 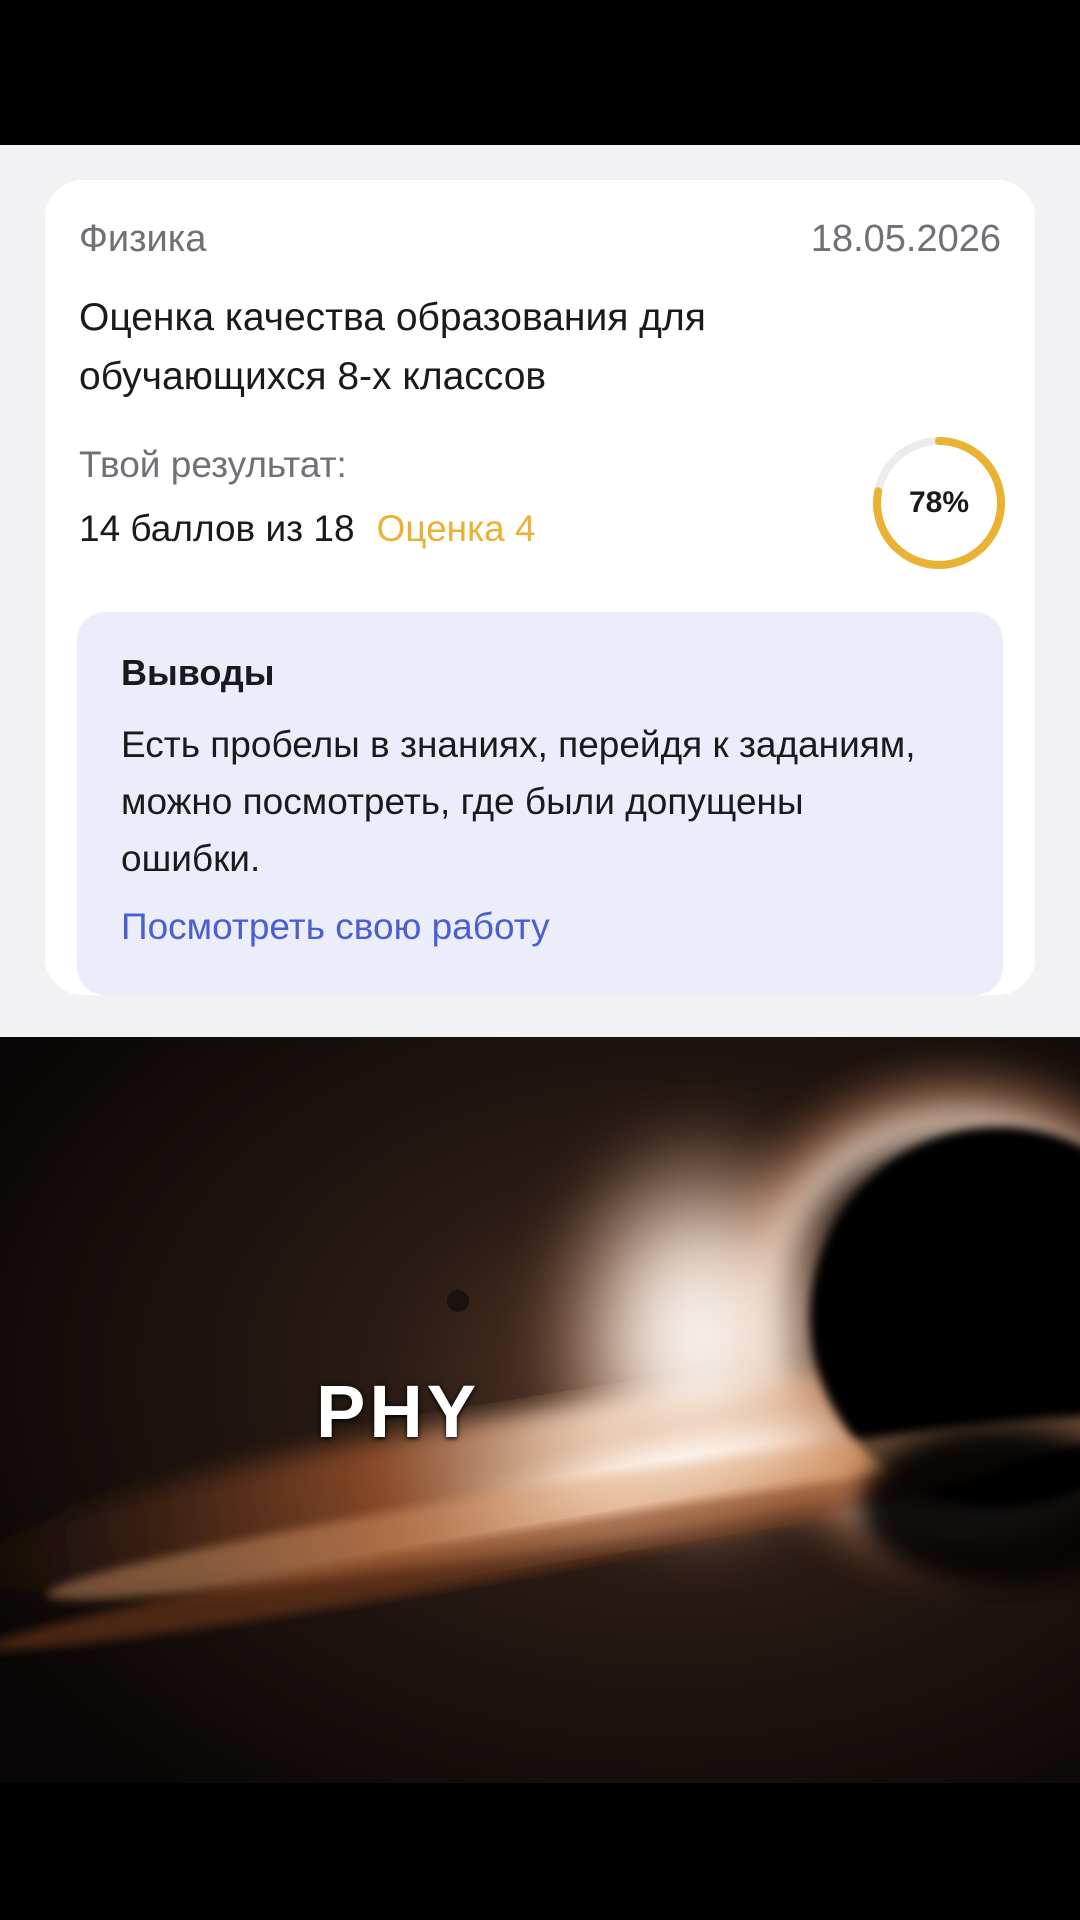 What do you see at coordinates (905, 239) in the screenshot?
I see `test-date: 18.05.2026` at bounding box center [905, 239].